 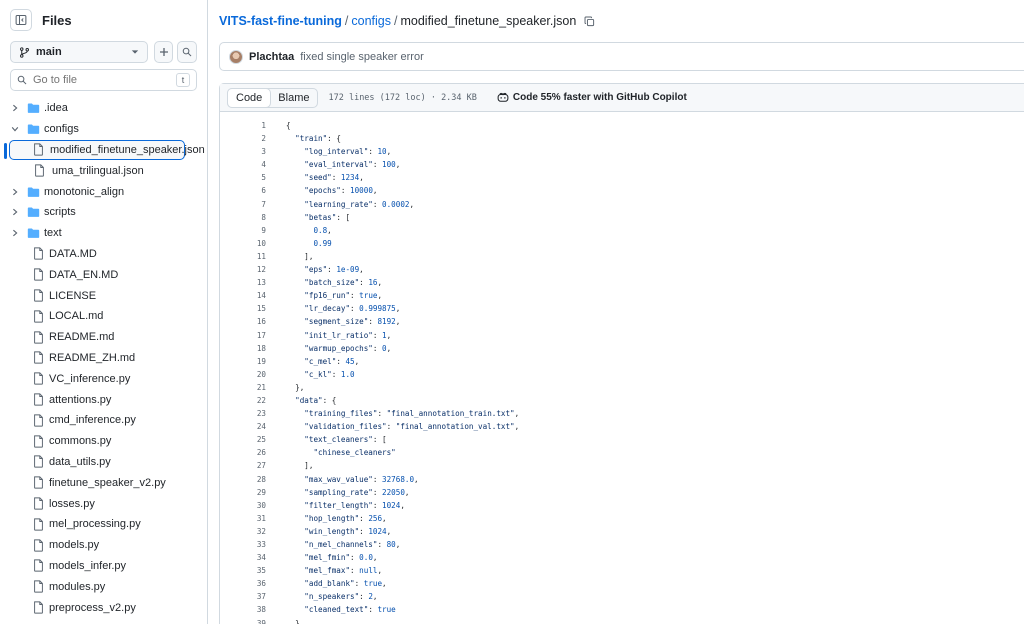 What do you see at coordinates (243, 125) in the screenshot?
I see `line-number: 1` at bounding box center [243, 125].